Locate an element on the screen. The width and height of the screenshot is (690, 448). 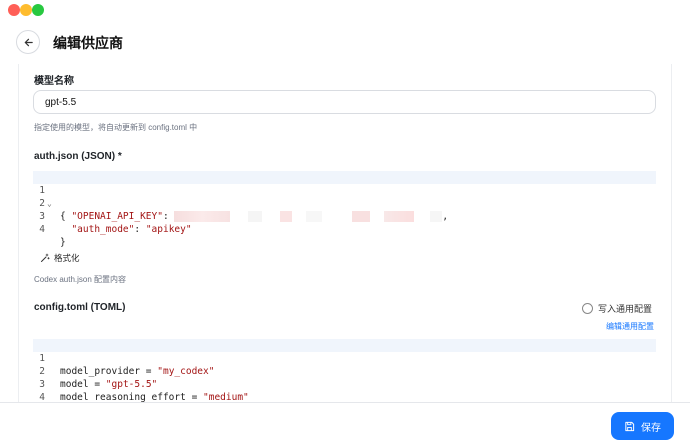
magic-wand-icon is located at coordinates (45, 257).